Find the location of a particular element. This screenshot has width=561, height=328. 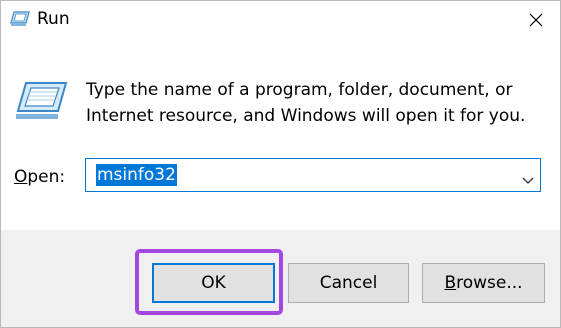

cancel-button: Cancel is located at coordinates (348, 283).